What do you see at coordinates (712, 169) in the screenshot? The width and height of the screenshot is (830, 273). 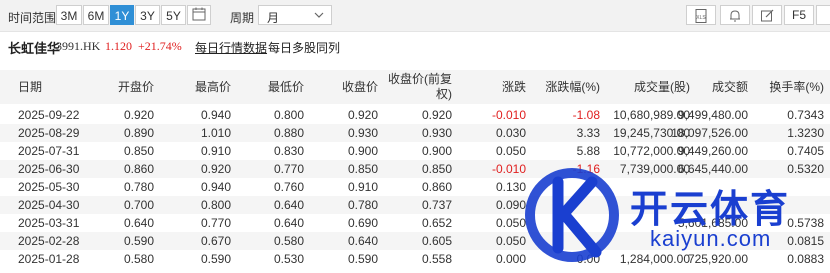 I see `cell-amount: 6,645,440.00` at bounding box center [712, 169].